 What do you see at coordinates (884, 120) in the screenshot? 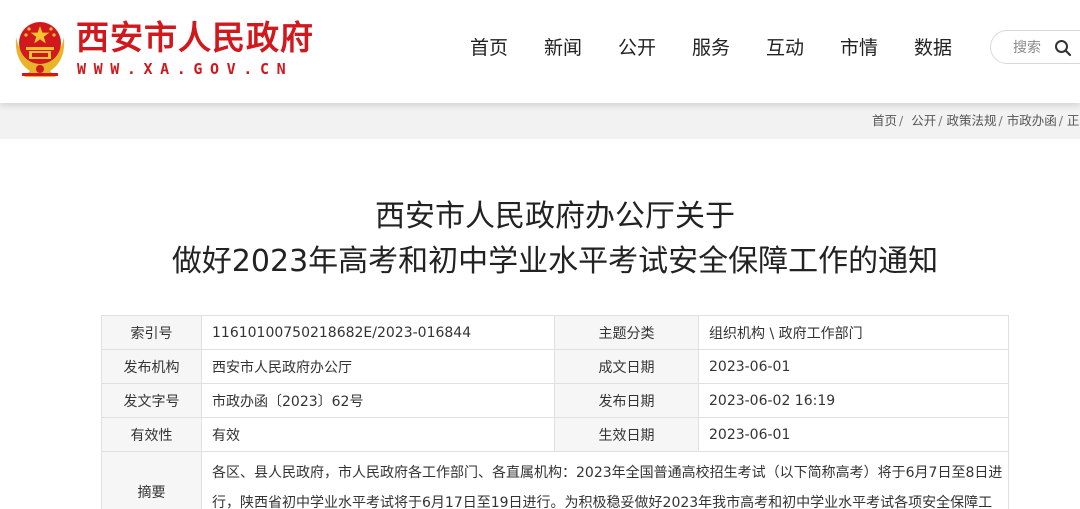
I see `breadcrumb-home: 首页` at bounding box center [884, 120].